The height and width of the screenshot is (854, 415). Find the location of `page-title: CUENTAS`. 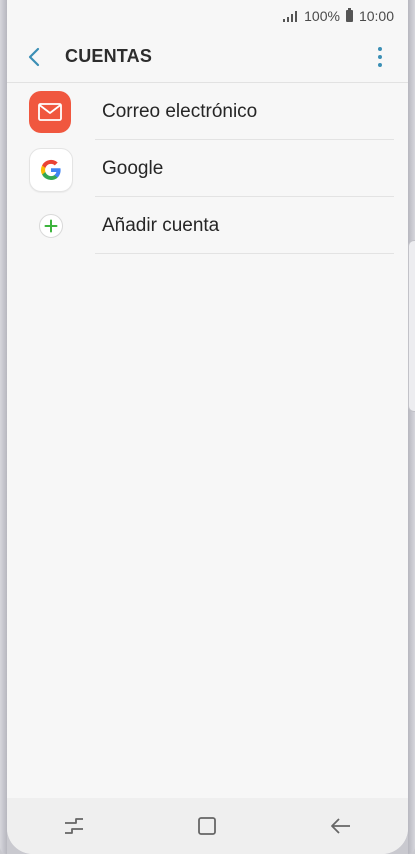

page-title: CUENTAS is located at coordinates (109, 56).